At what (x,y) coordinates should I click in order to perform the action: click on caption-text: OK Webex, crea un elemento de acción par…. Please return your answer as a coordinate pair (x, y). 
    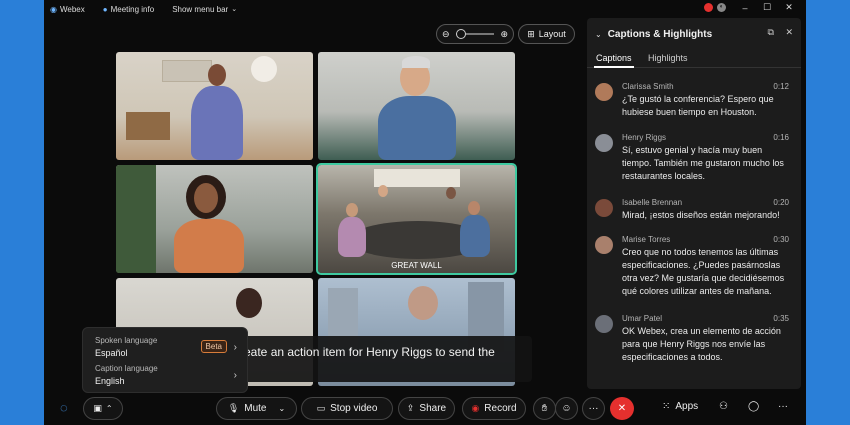
    Looking at the image, I should click on (701, 344).